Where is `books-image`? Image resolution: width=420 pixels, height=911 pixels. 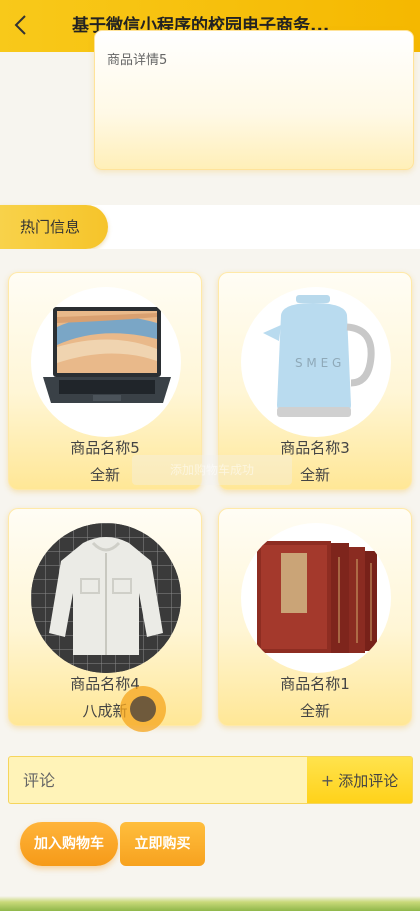
books-image is located at coordinates (316, 598).